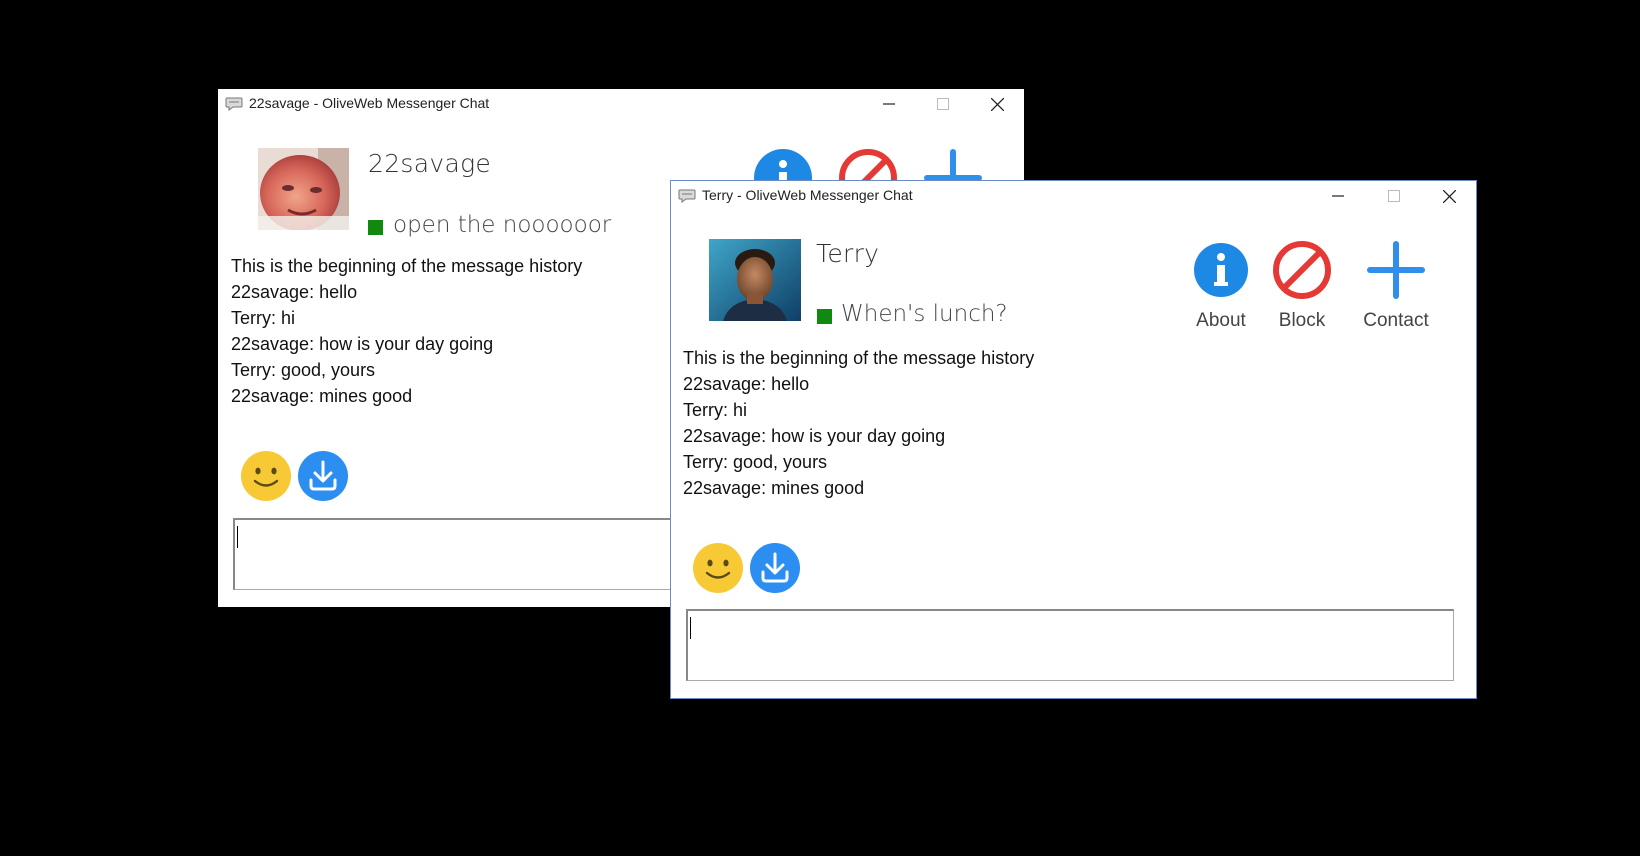 The width and height of the screenshot is (1640, 856). What do you see at coordinates (1396, 270) in the screenshot?
I see `plus-icon` at bounding box center [1396, 270].